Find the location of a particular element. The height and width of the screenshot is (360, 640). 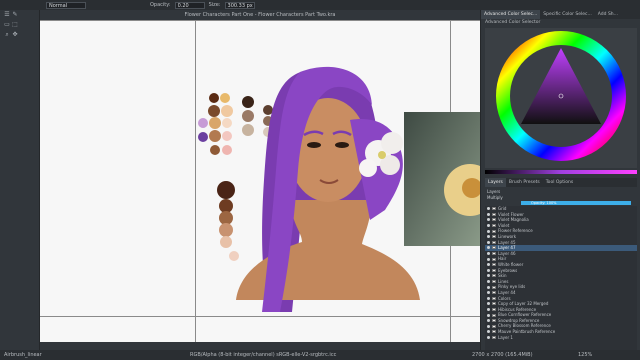

size-field: 300.33 px is located at coordinates (239, 5).